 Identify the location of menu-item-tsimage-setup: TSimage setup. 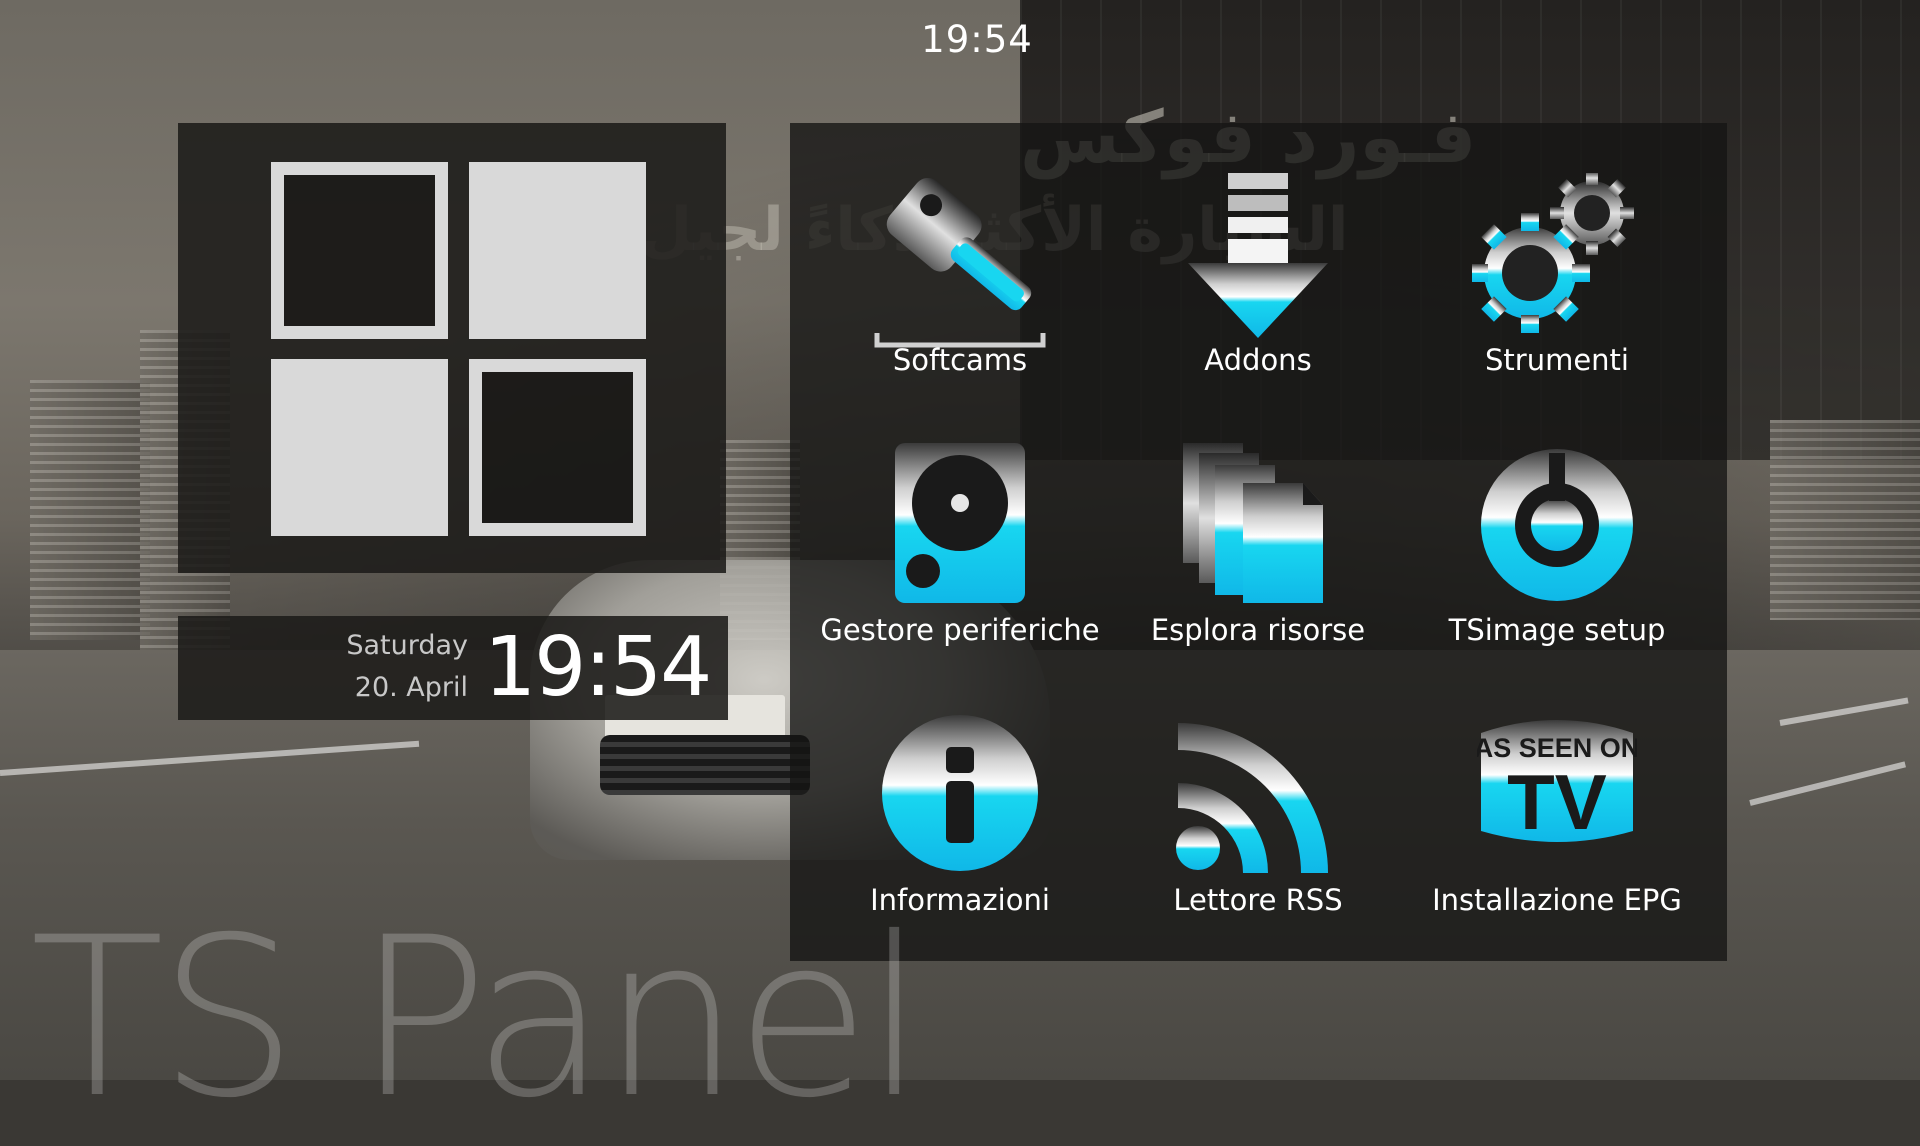
(1557, 523).